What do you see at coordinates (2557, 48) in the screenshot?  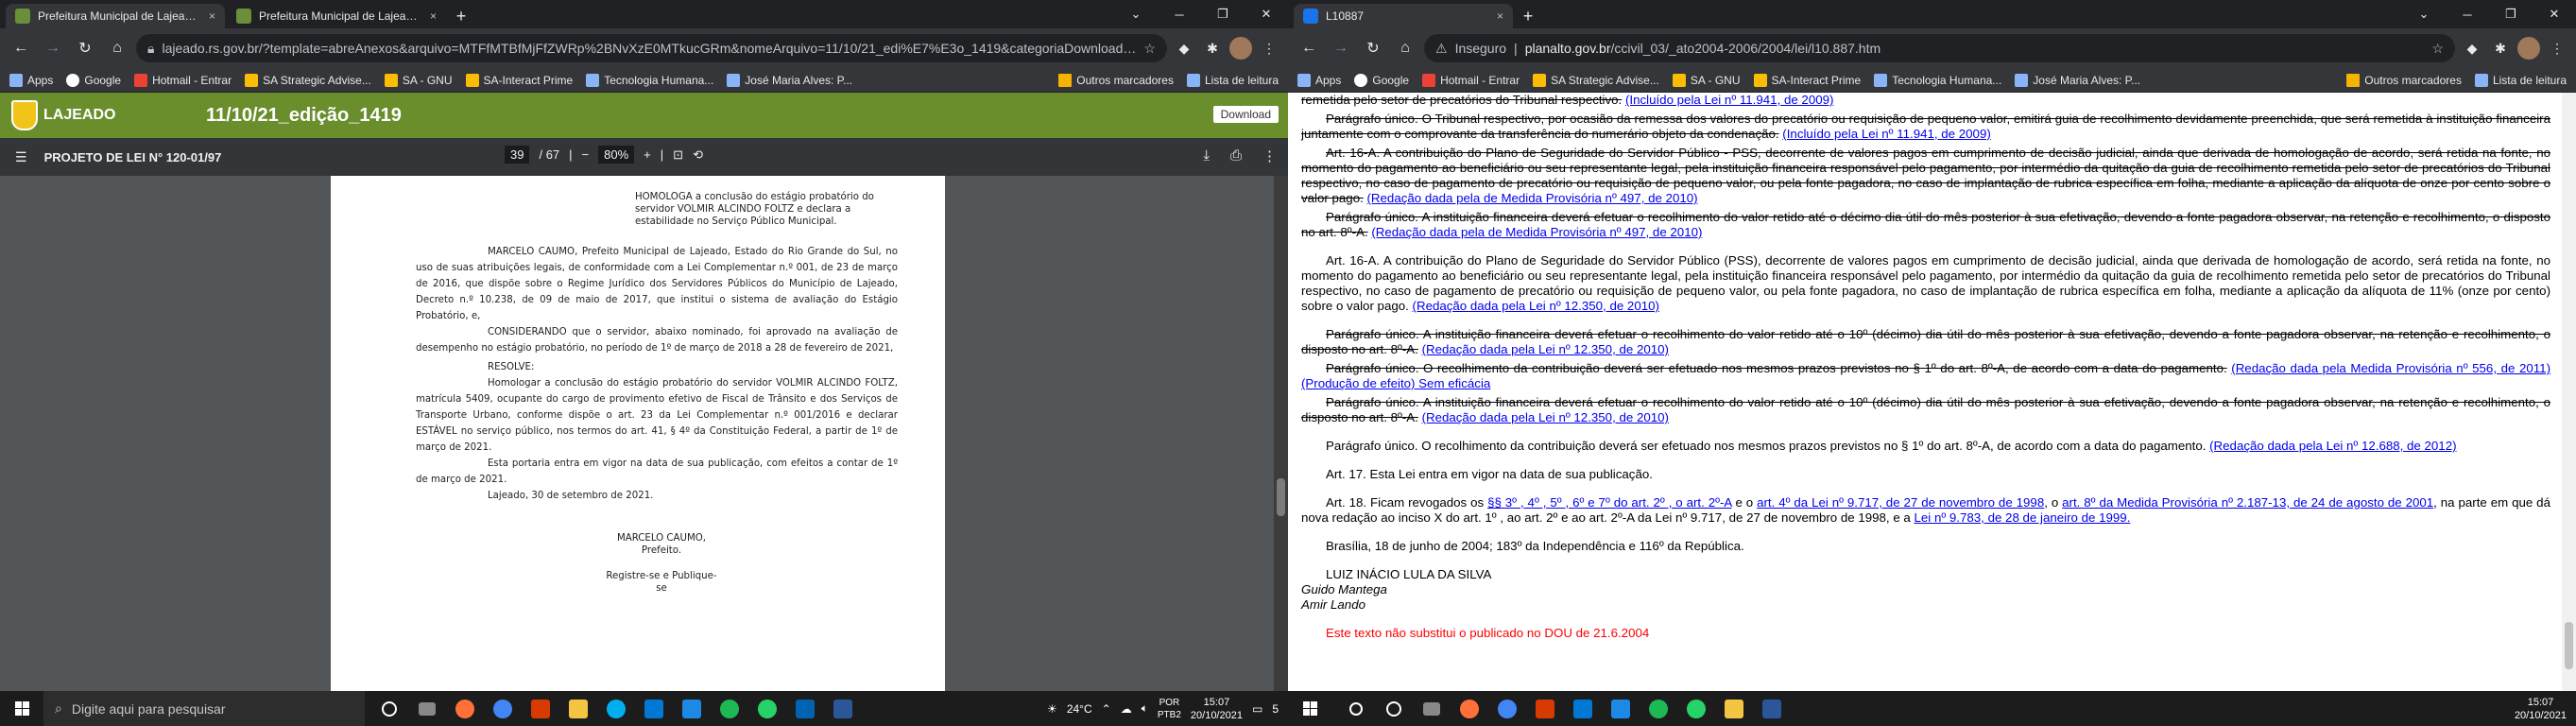 I see `menu-kebab-icon: ⋮` at bounding box center [2557, 48].